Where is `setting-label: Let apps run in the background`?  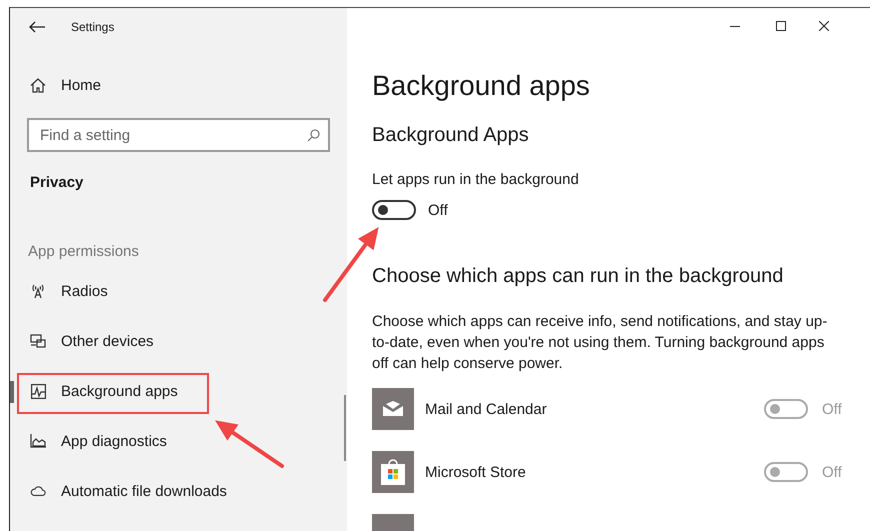 setting-label: Let apps run in the background is located at coordinates (476, 180).